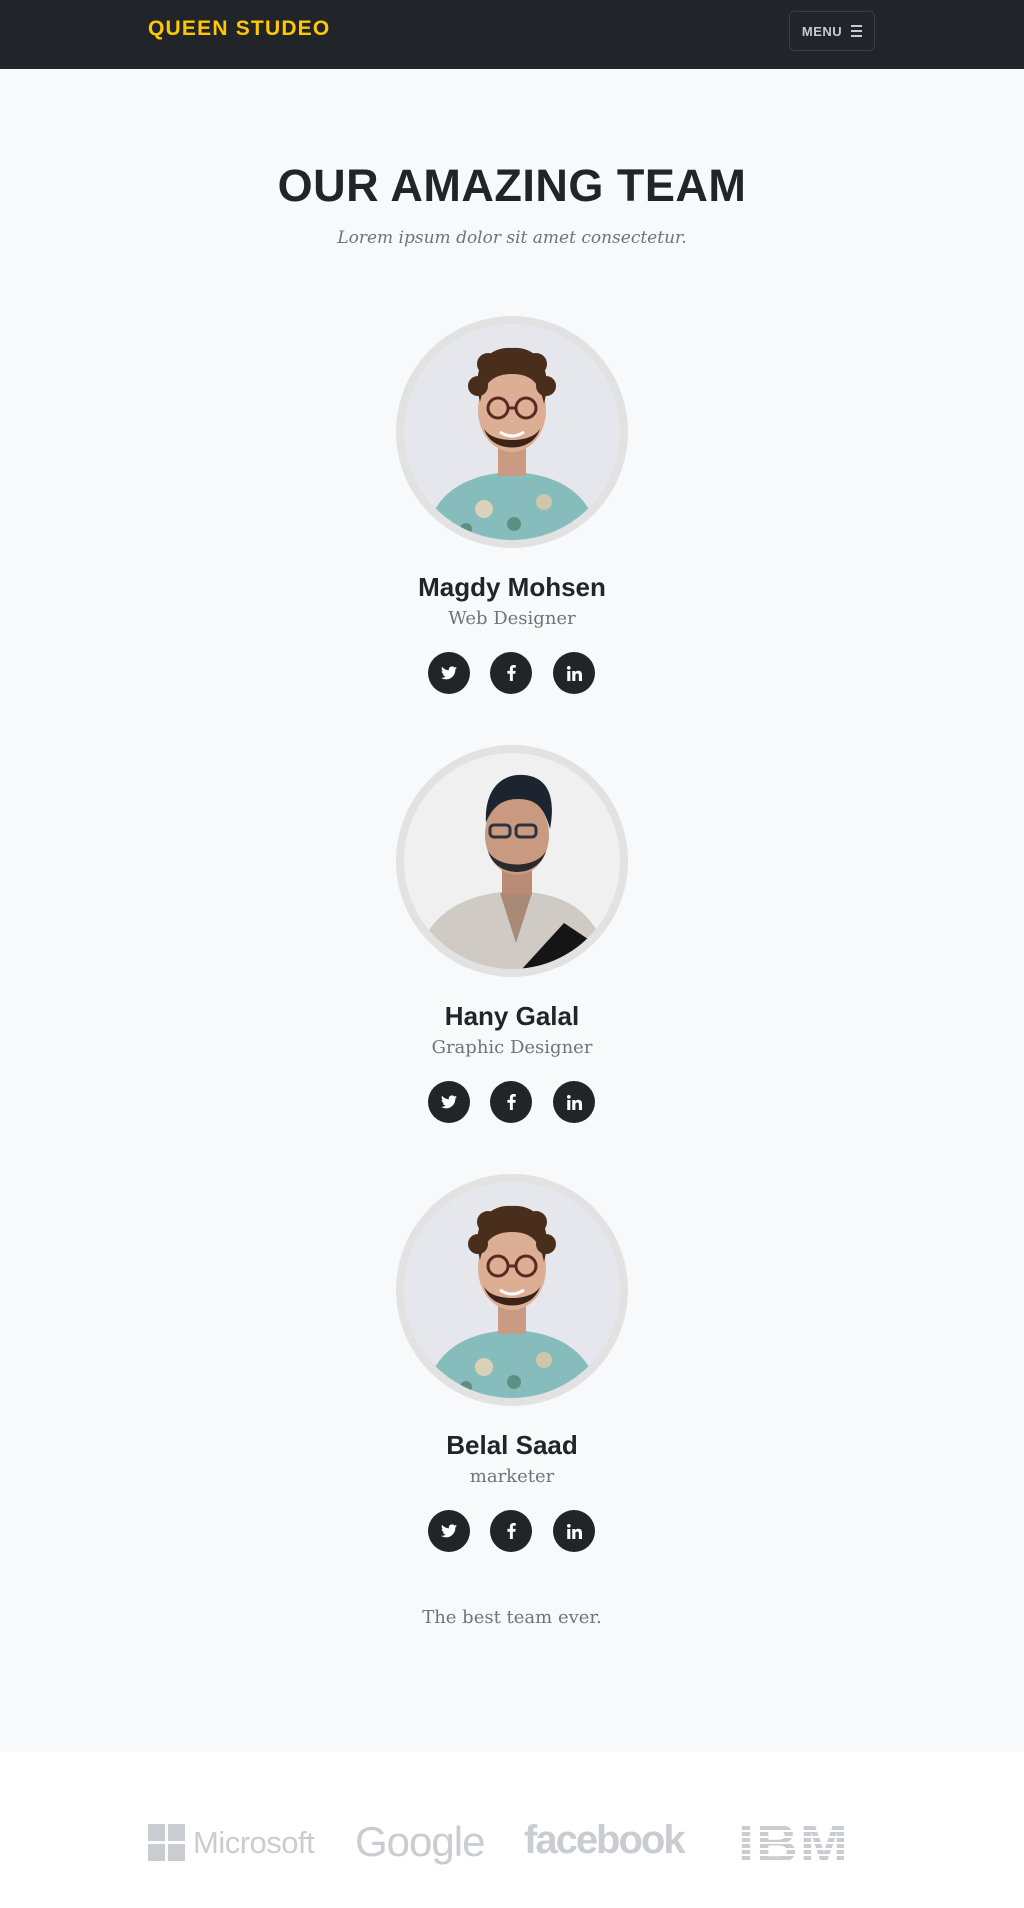  I want to click on section-subtitle: Lorem ipsum dolor sit amet consectetur., so click(512, 238).